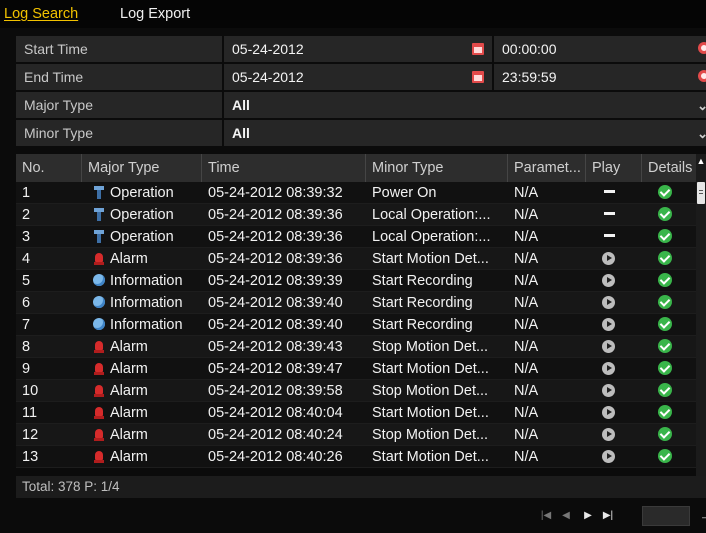 The width and height of the screenshot is (706, 533). What do you see at coordinates (437, 168) in the screenshot?
I see `col-minor-type-header: Minor Type` at bounding box center [437, 168].